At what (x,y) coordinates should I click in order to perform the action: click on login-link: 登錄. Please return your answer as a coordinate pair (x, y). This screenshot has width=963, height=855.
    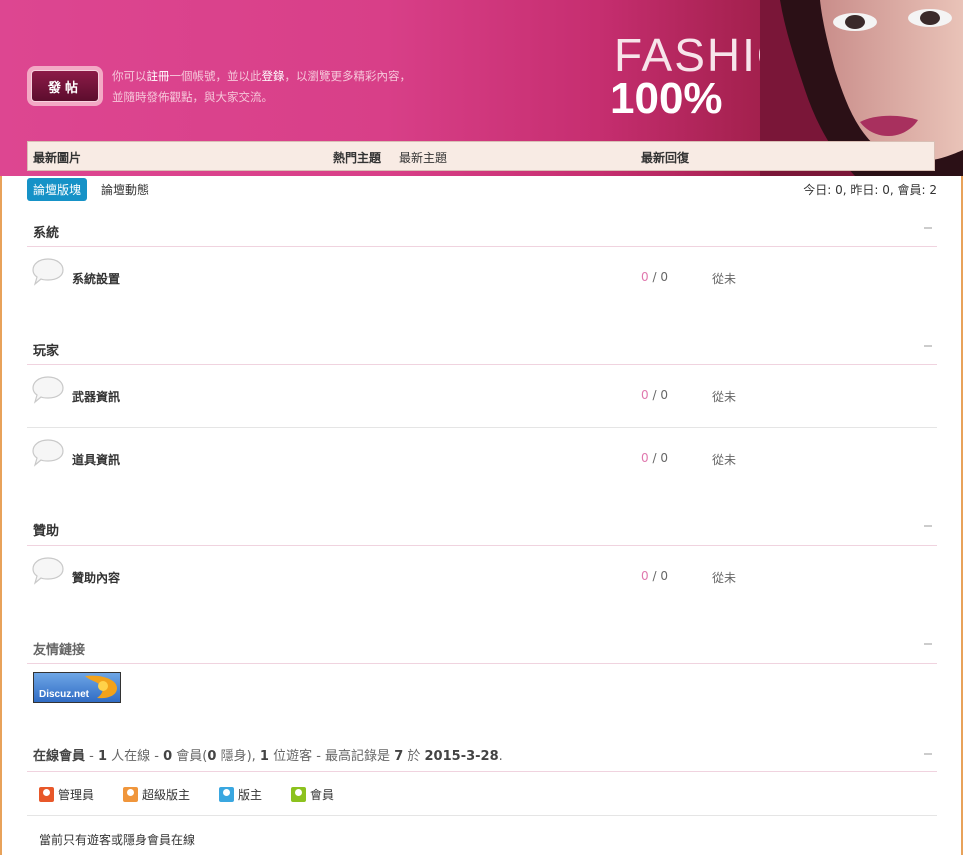
    Looking at the image, I should click on (273, 76).